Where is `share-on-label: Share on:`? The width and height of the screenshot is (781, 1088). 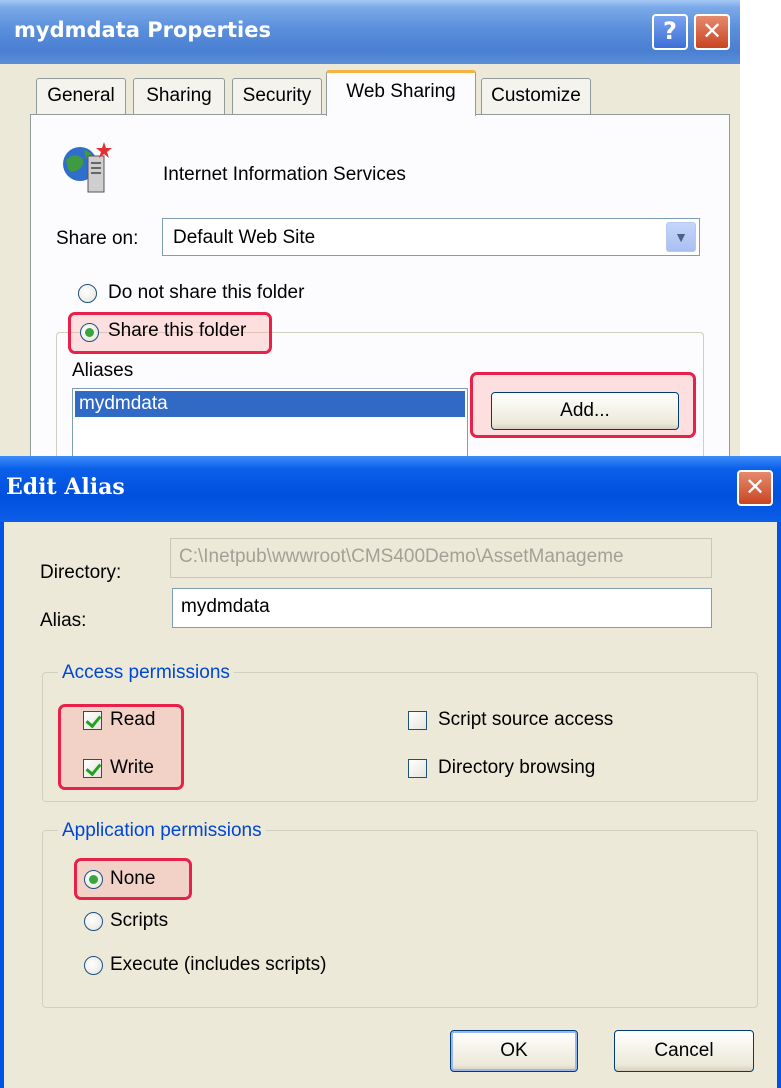
share-on-label: Share on: is located at coordinates (97, 238).